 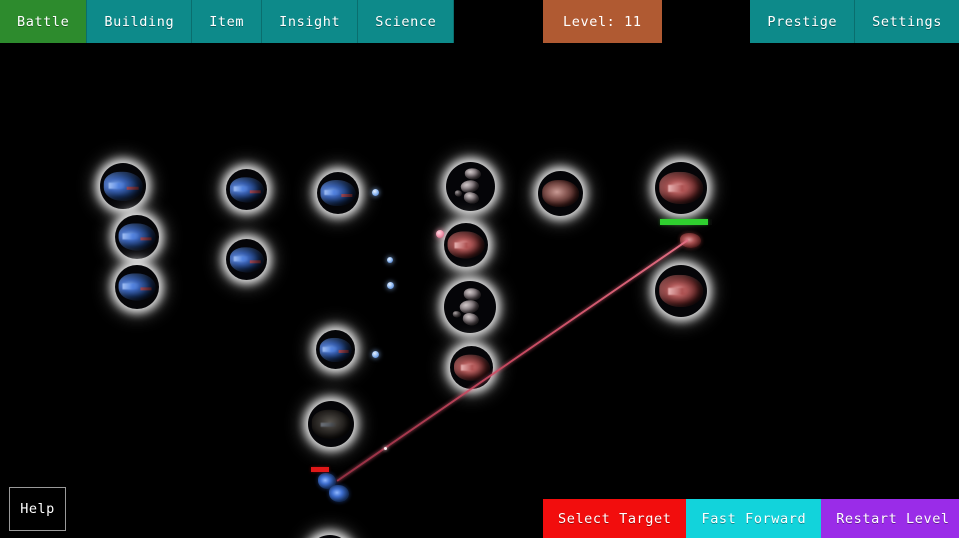 I want to click on restart-level-button: Restart Level, so click(x=890, y=518).